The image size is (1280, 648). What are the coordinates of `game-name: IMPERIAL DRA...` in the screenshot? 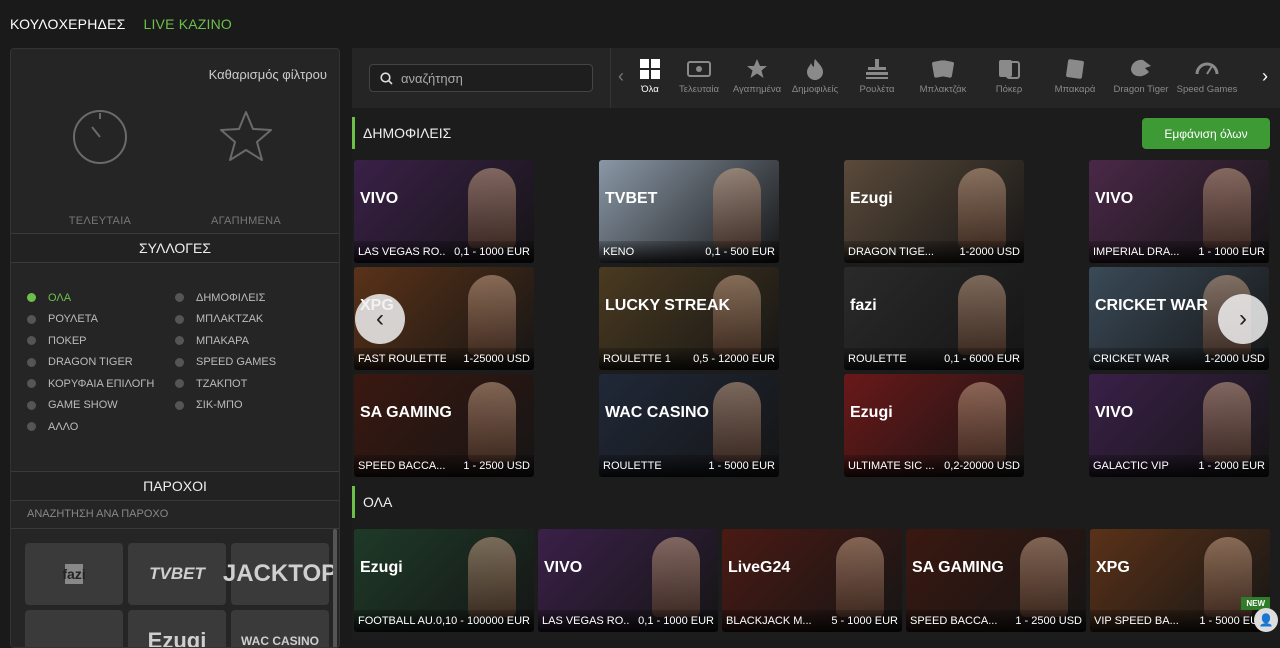 It's located at (1136, 252).